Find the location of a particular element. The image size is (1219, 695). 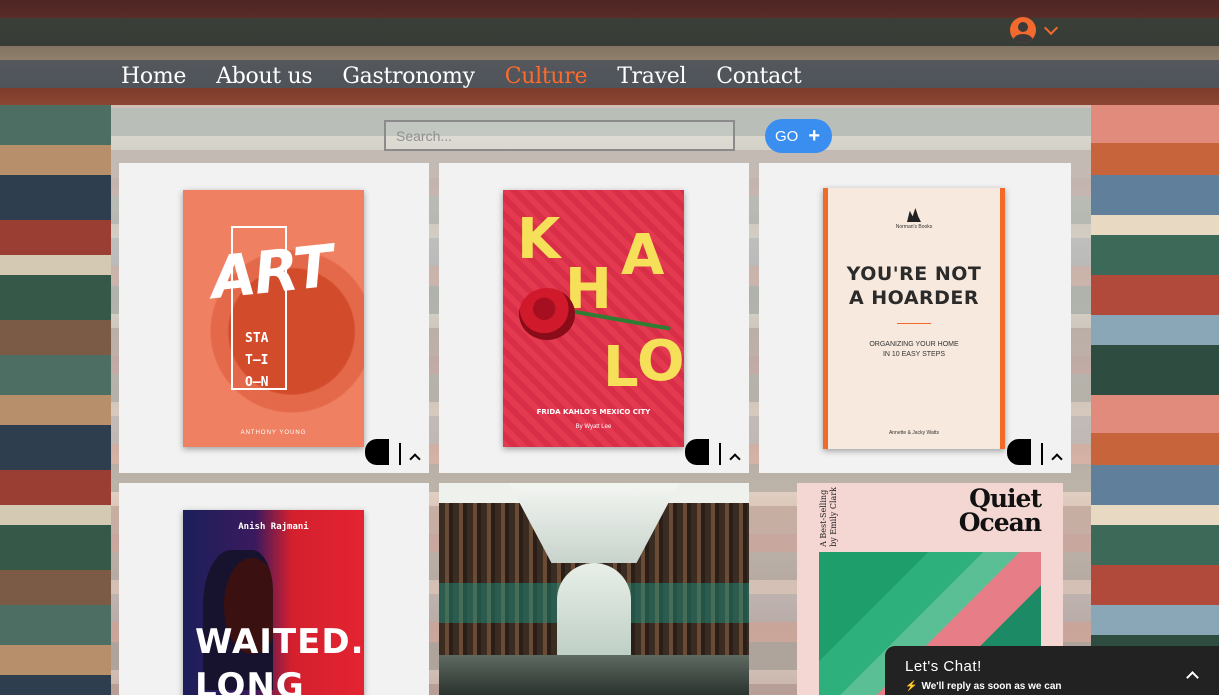

user-avatar-icon is located at coordinates (1023, 30).